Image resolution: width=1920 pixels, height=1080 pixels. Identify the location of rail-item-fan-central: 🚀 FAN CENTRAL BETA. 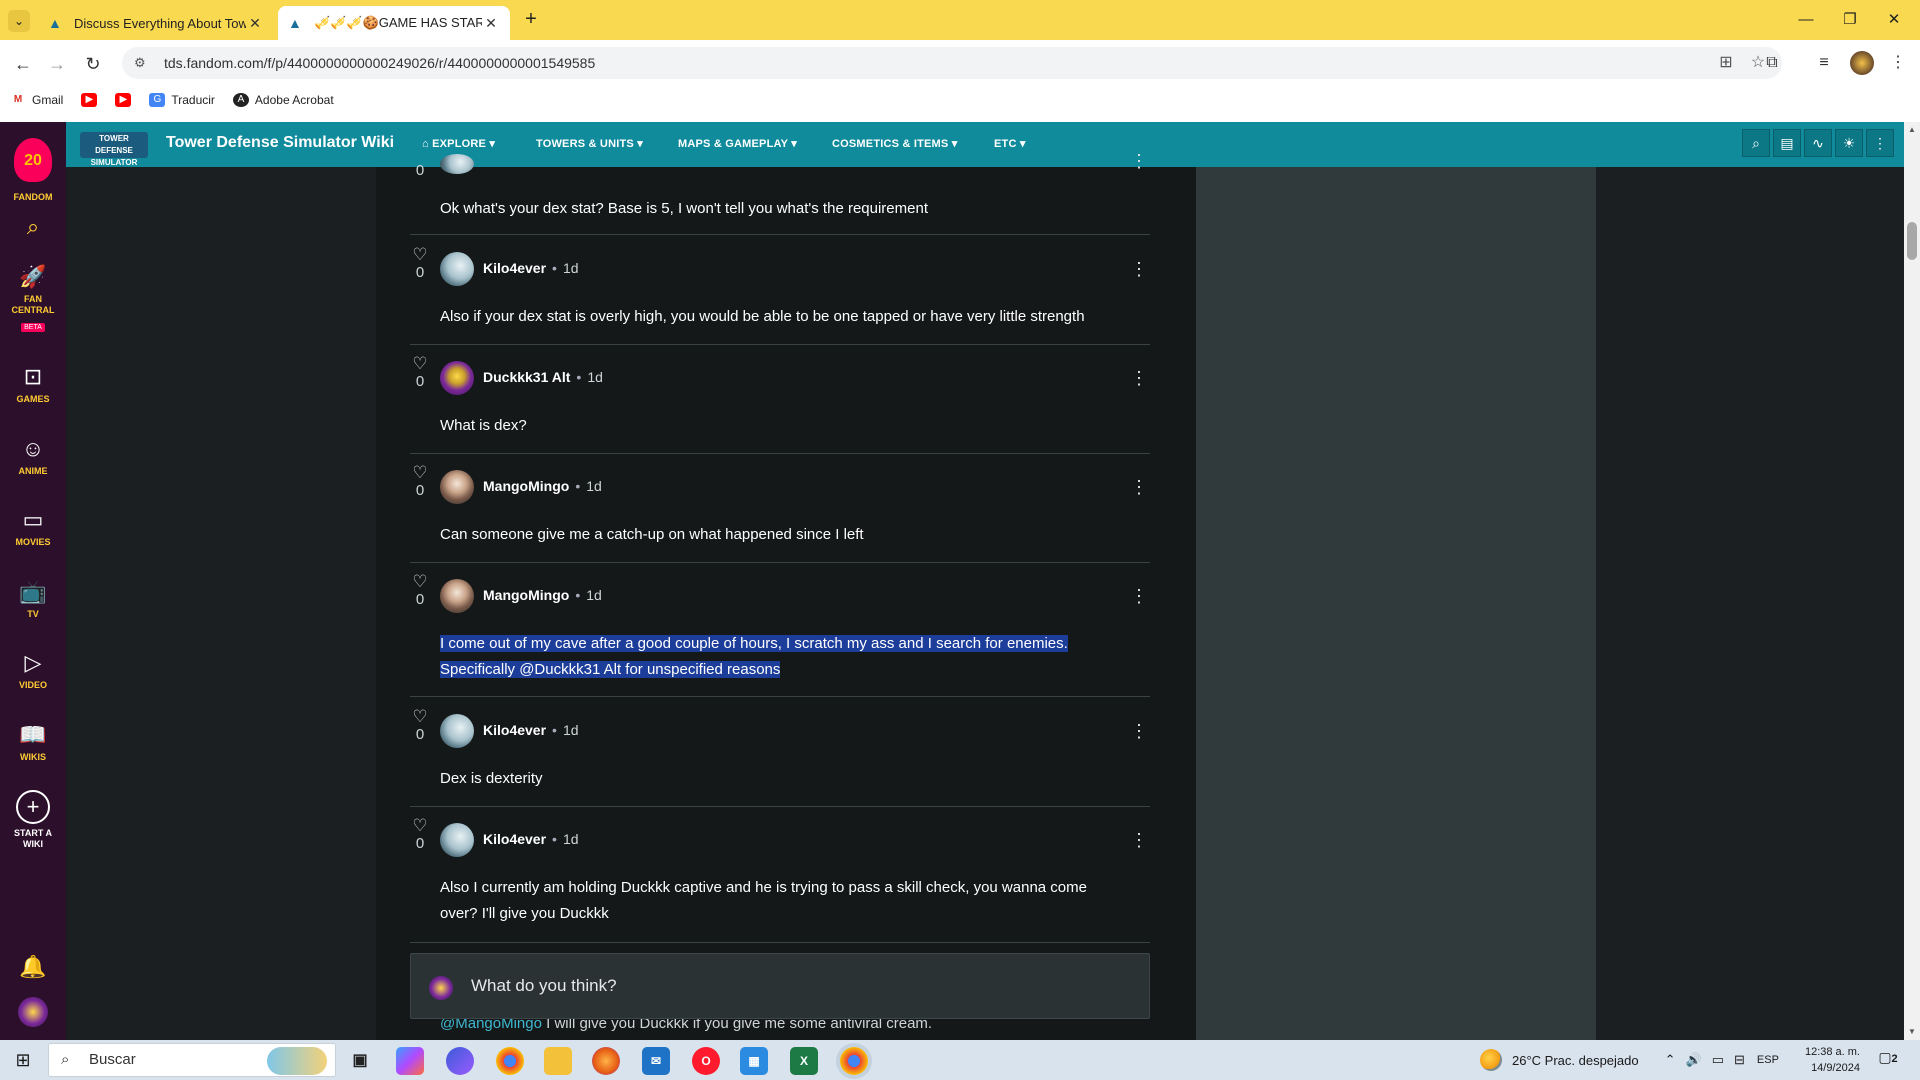
(33, 299).